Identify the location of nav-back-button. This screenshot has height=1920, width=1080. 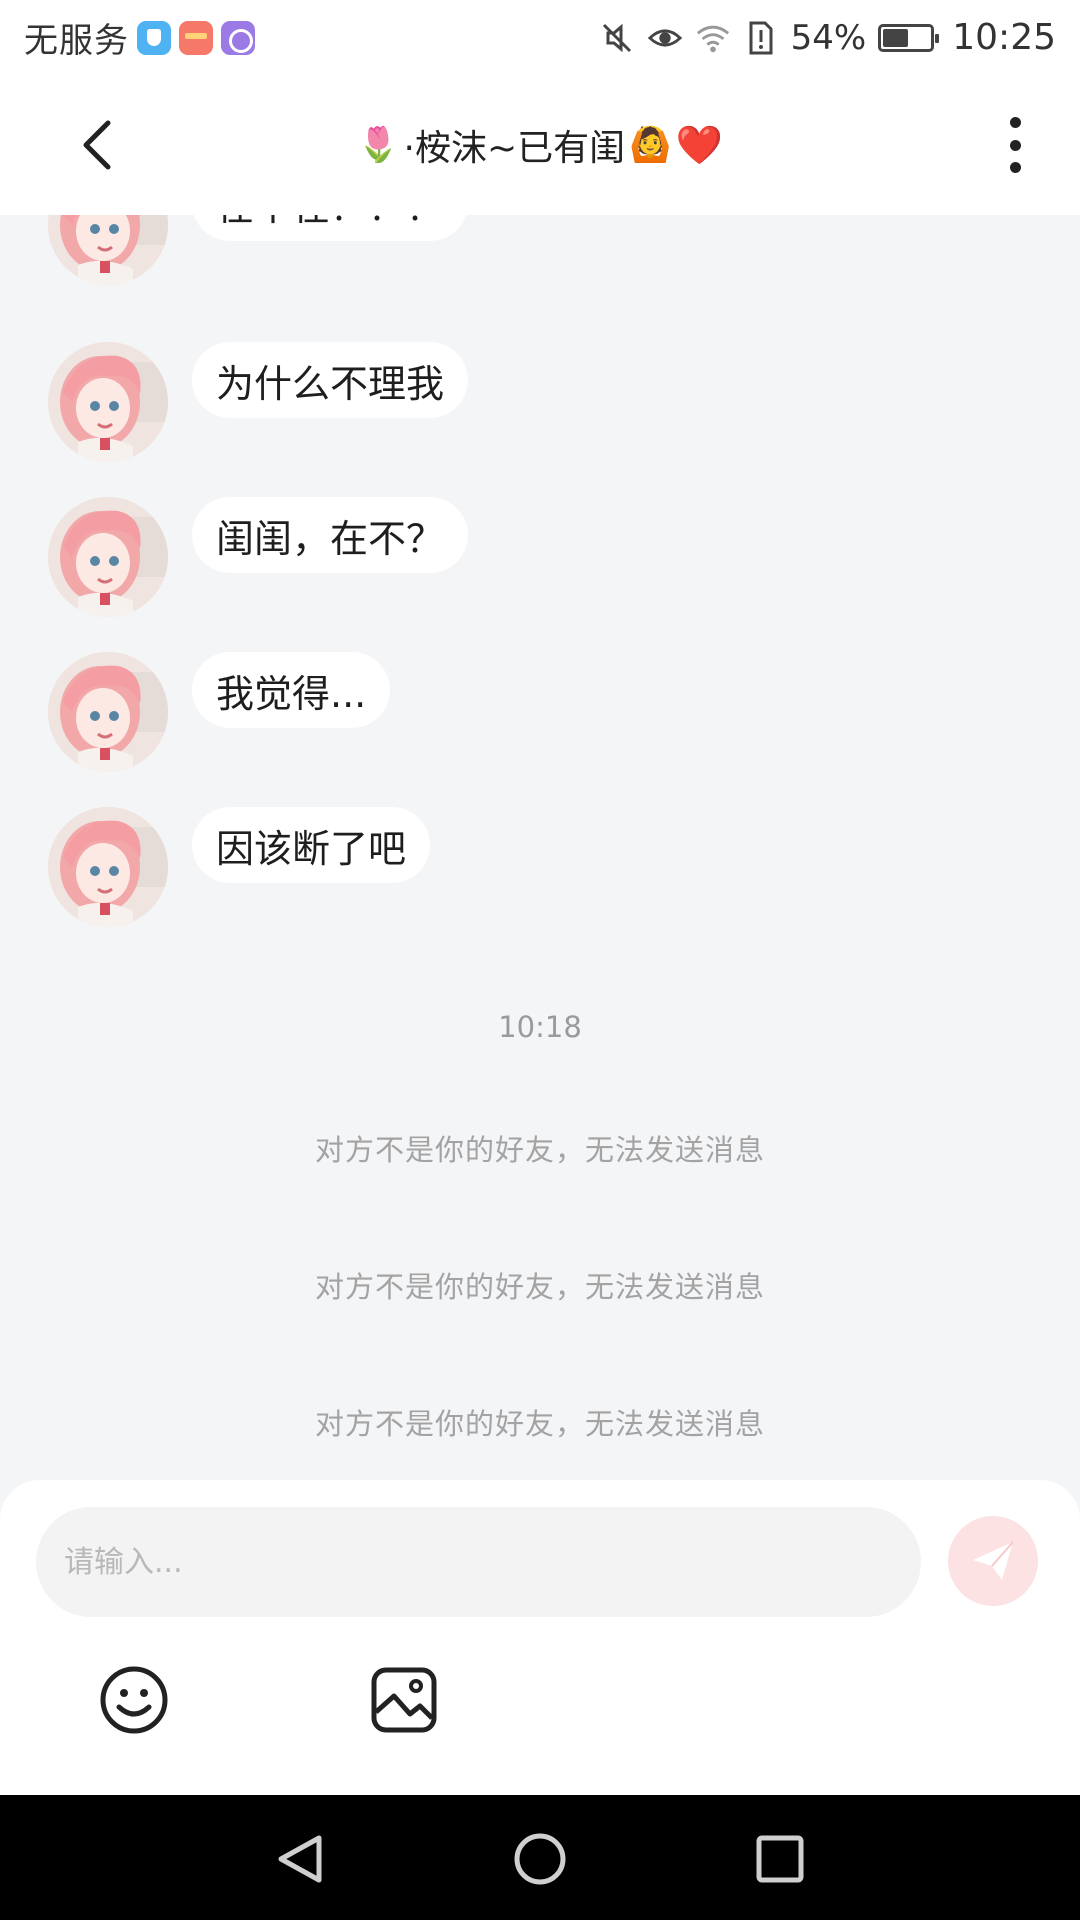
(300, 1859).